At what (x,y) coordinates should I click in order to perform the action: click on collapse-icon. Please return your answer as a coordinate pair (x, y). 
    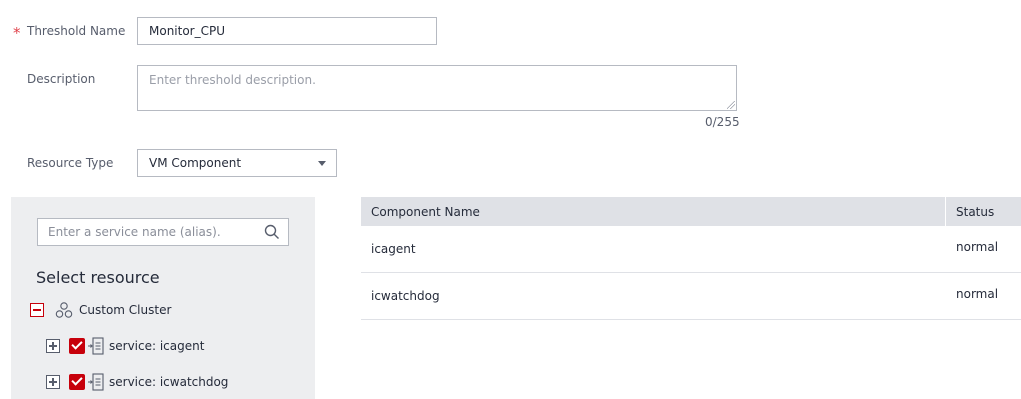
    Looking at the image, I should click on (37, 310).